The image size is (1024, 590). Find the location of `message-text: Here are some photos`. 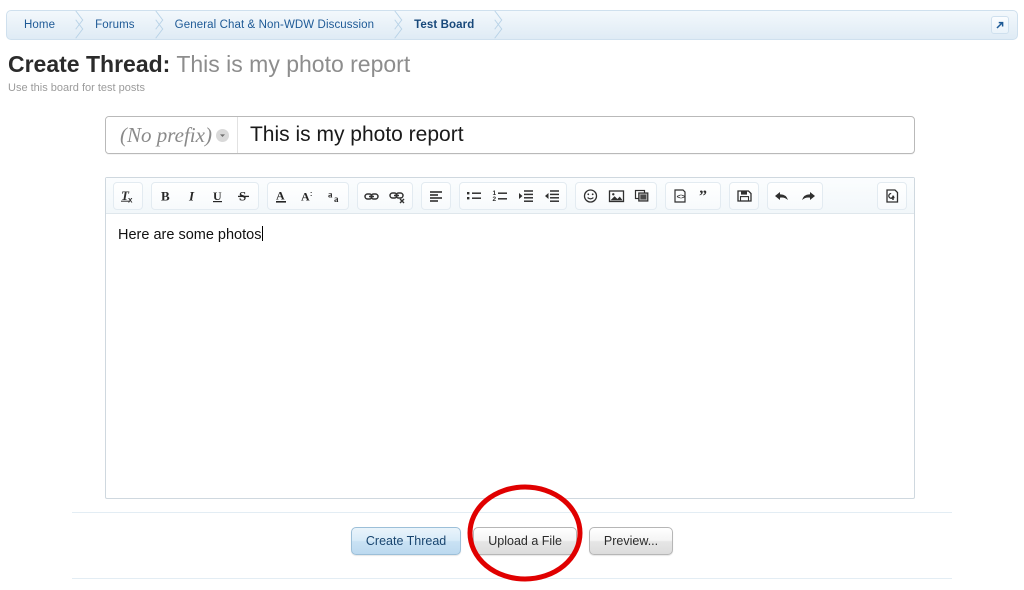

message-text: Here are some photos is located at coordinates (190, 235).